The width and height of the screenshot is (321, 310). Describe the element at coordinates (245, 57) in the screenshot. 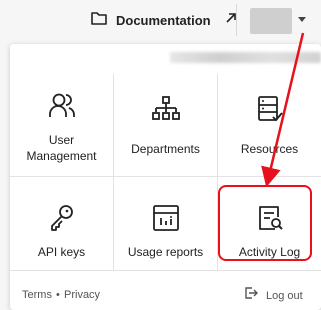

I see `account-info-blurred` at that location.